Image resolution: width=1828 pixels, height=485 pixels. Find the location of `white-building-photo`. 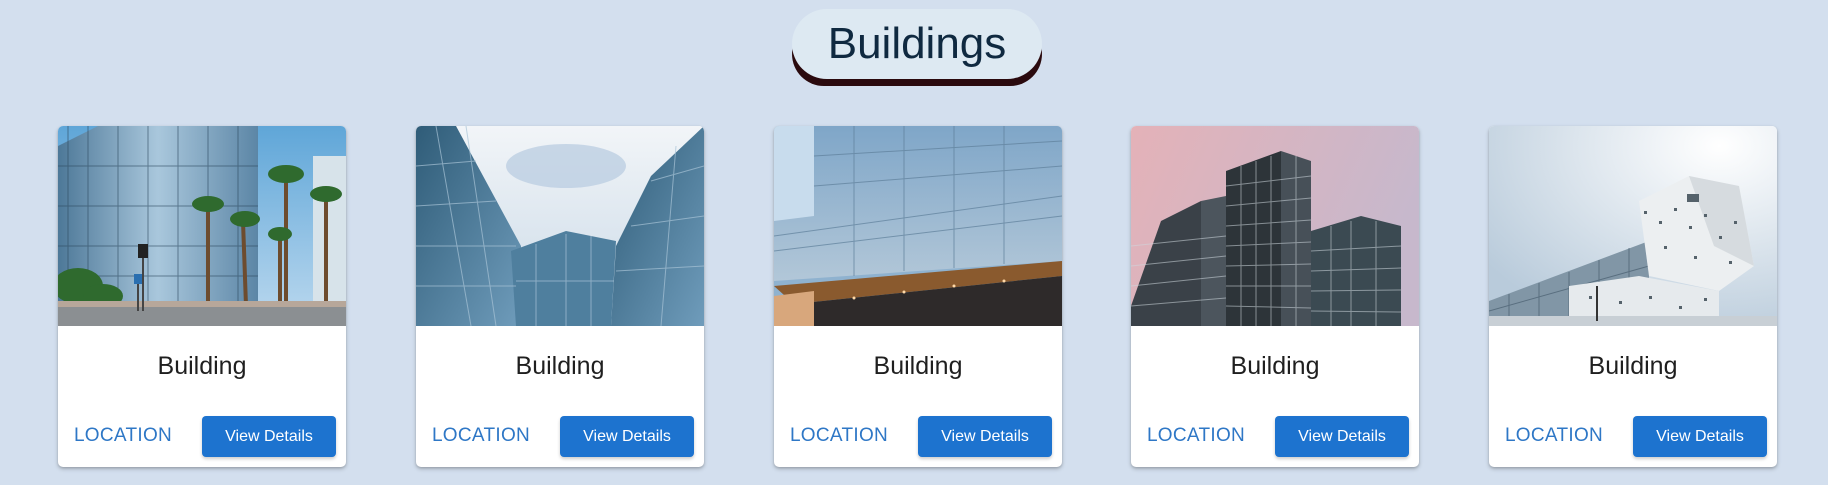

white-building-photo is located at coordinates (1633, 226).